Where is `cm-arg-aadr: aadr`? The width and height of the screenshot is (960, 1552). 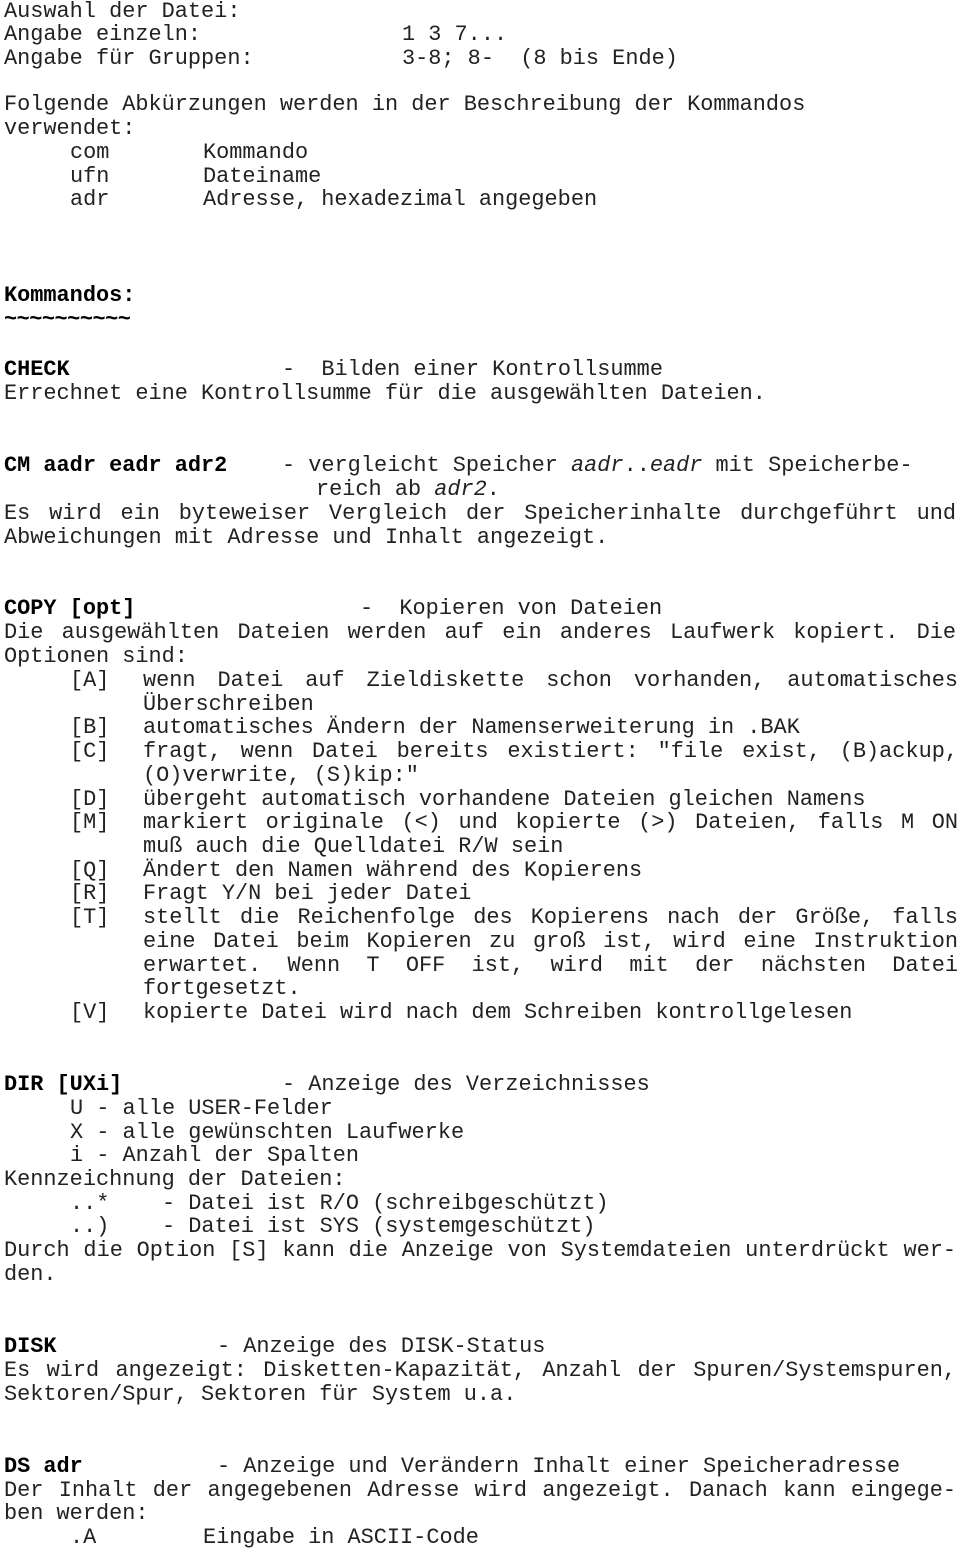
cm-arg-aadr: aadr is located at coordinates (597, 465).